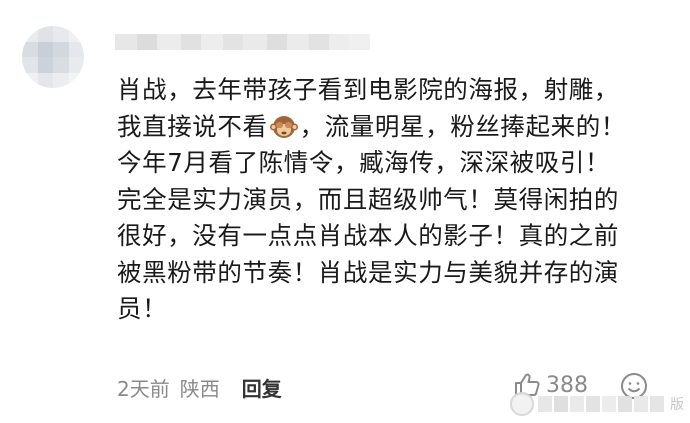 This screenshot has width=690, height=423. I want to click on comment-line: 我直接说不看 ，流量明星，粉丝捧起来的！, so click(397, 127).